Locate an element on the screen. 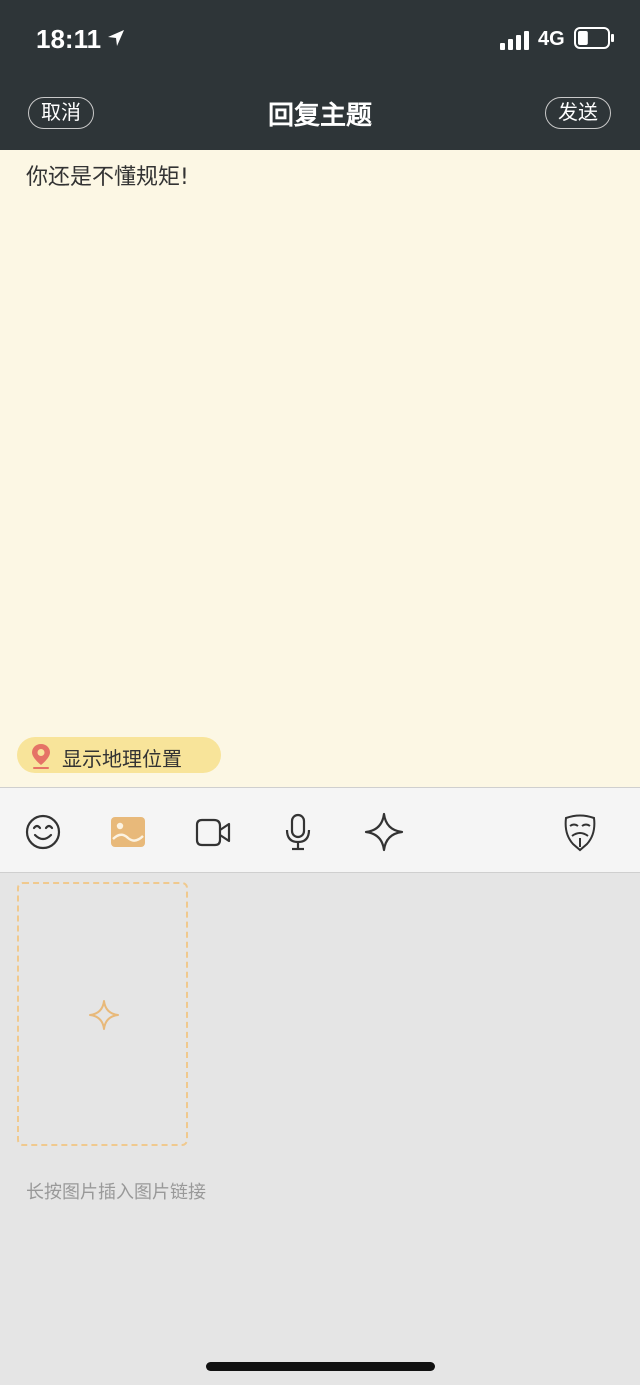 The height and width of the screenshot is (1385, 640). location-arrow-icon is located at coordinates (116, 38).